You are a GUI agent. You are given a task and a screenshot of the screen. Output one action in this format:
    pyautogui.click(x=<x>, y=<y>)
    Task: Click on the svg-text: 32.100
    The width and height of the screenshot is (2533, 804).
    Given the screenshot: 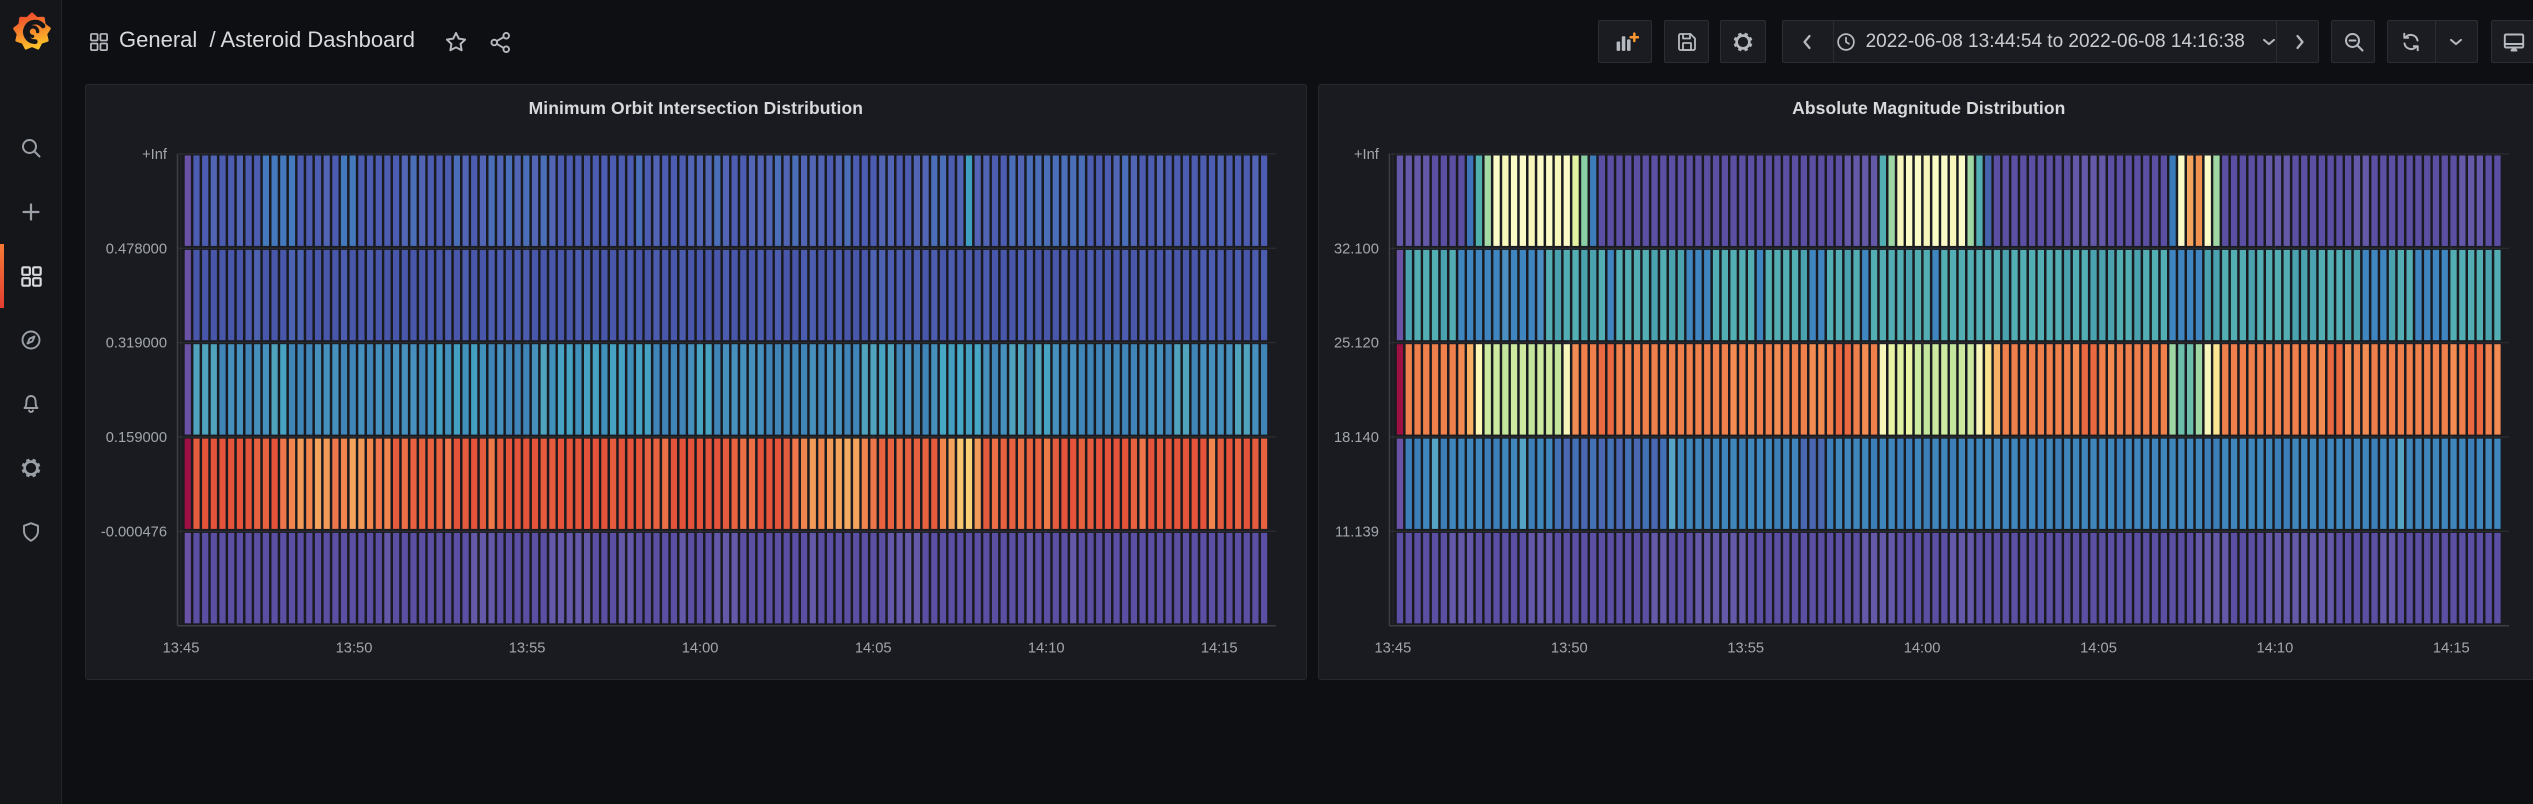 What is the action you would take?
    pyautogui.click(x=1356, y=250)
    